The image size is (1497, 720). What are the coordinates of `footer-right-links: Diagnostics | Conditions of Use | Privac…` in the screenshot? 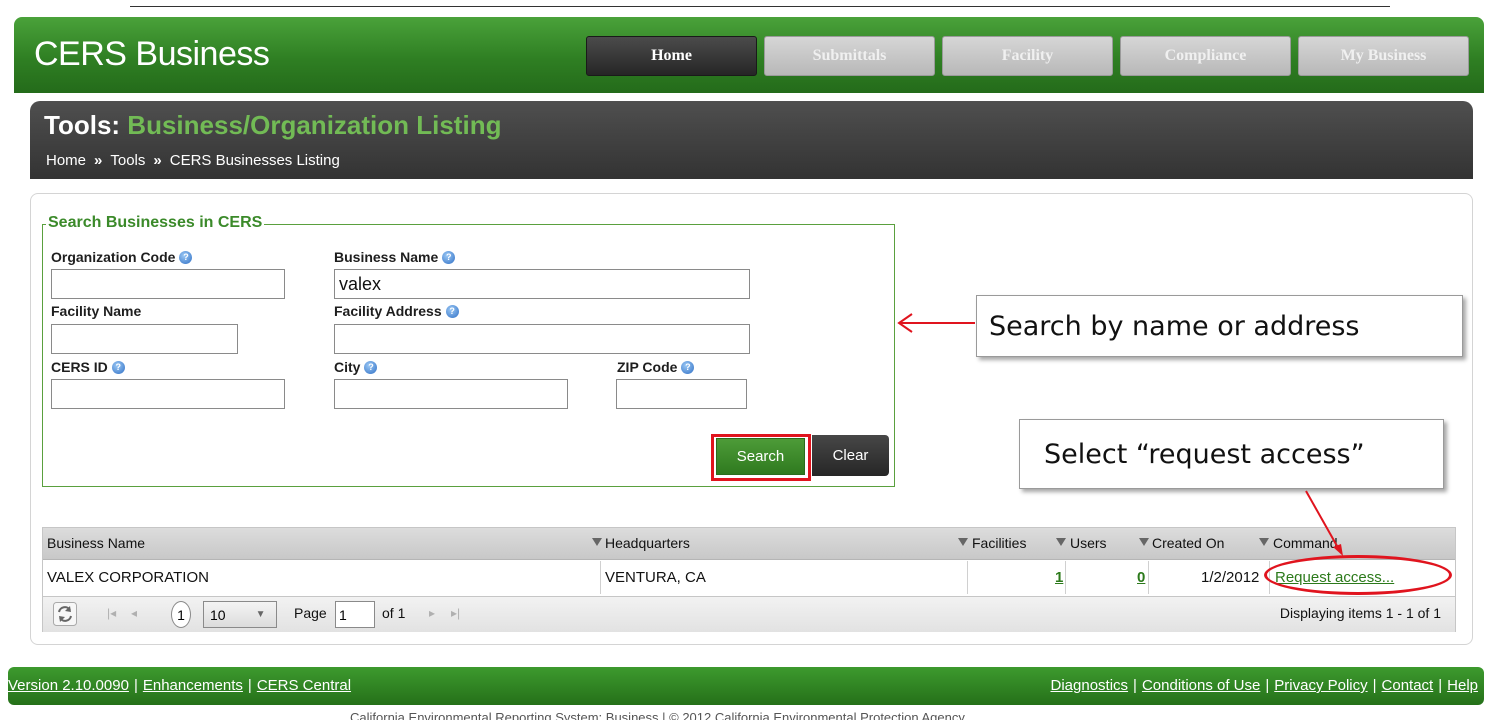 It's located at (1265, 685).